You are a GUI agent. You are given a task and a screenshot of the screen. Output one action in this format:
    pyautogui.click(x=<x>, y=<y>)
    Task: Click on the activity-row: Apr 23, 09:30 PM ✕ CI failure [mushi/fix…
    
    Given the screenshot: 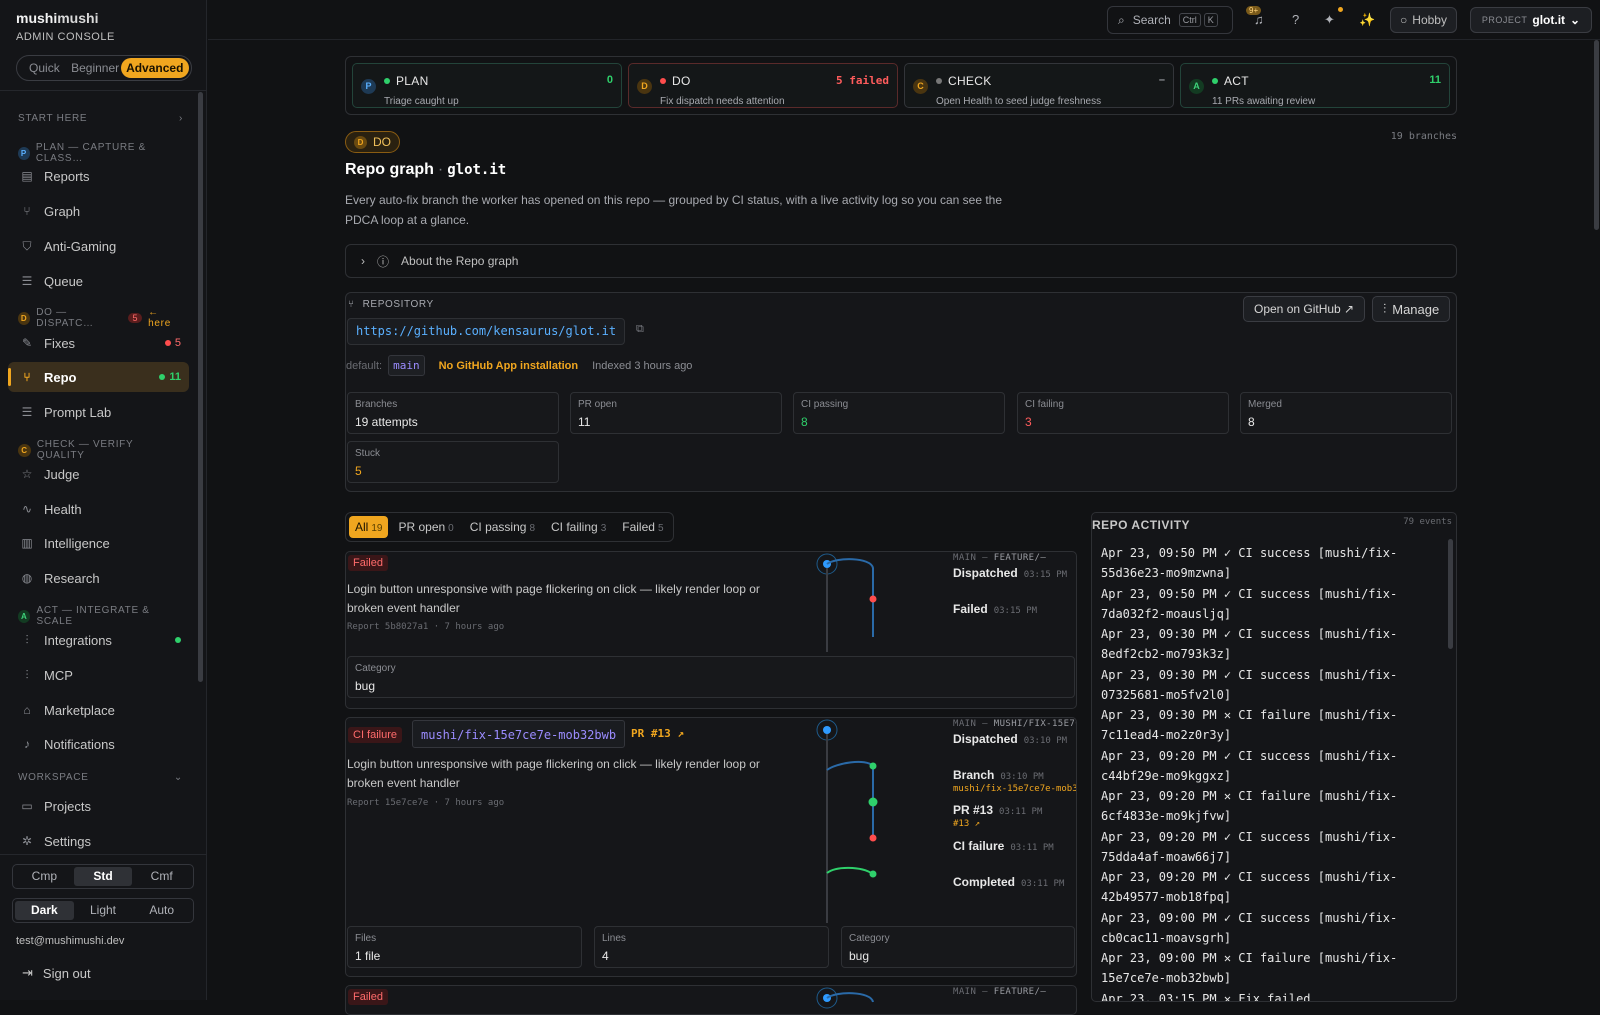 What is the action you would take?
    pyautogui.click(x=1249, y=725)
    